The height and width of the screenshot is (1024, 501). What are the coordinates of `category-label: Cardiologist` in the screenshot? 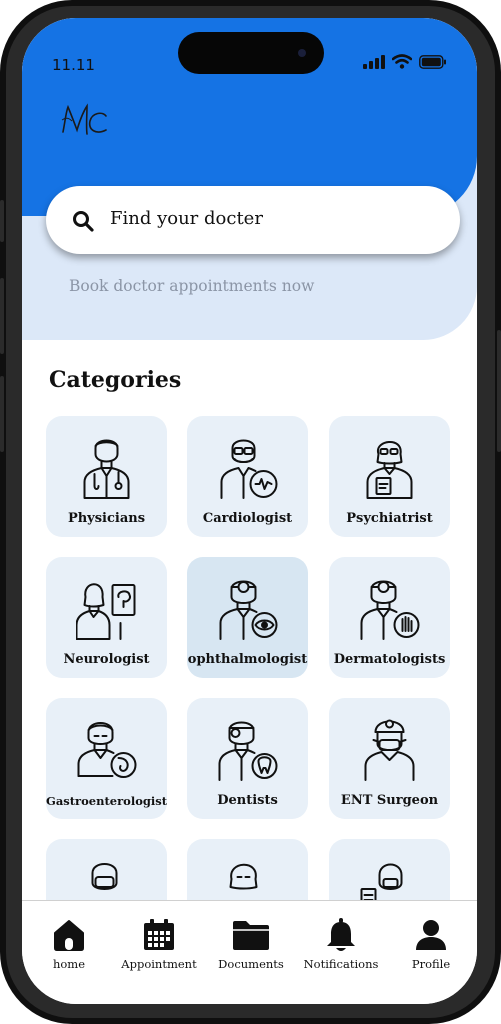 It's located at (247, 518).